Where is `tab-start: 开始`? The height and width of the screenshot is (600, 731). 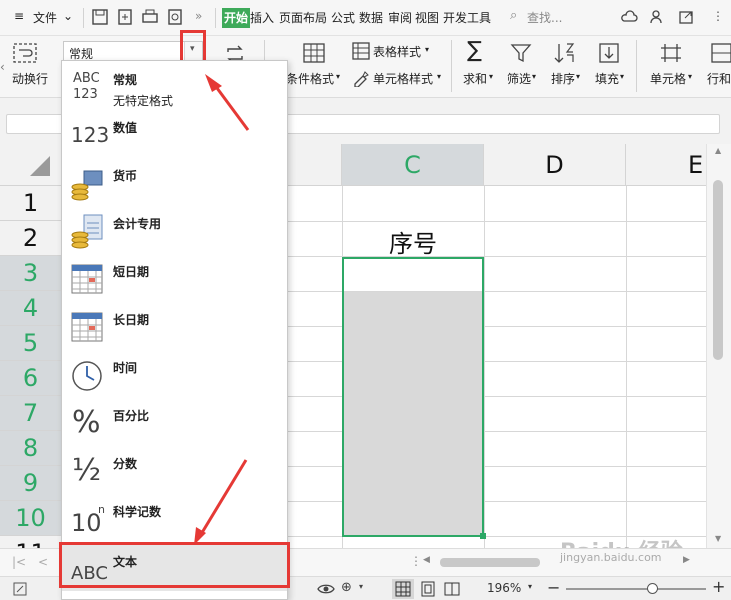 tab-start: 开始 is located at coordinates (236, 18).